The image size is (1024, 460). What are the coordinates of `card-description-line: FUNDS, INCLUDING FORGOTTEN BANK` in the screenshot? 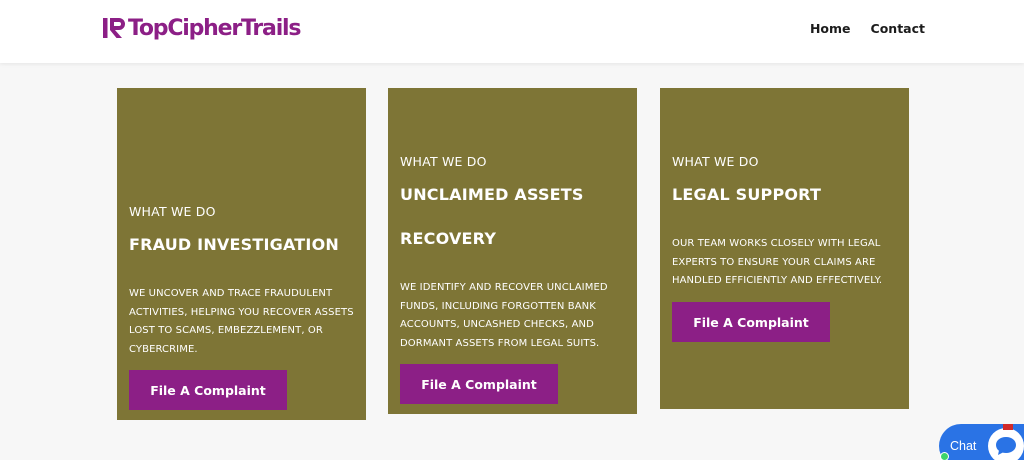 It's located at (498, 306).